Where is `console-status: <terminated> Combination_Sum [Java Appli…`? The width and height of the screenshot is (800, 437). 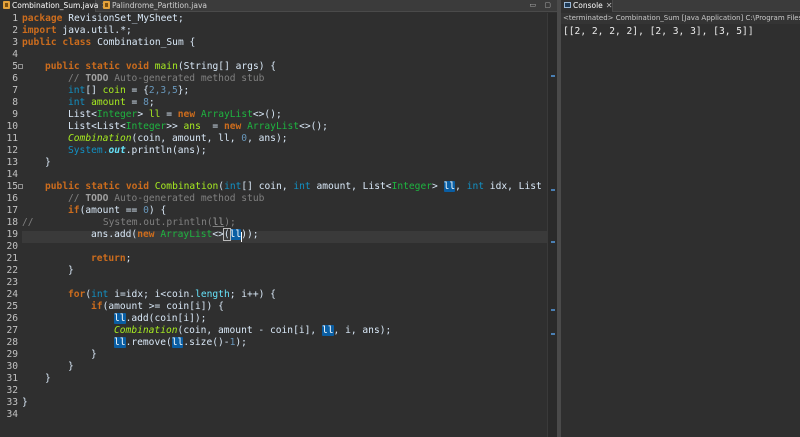
console-status: <terminated> Combination_Sum [Java Appli… is located at coordinates (680, 18).